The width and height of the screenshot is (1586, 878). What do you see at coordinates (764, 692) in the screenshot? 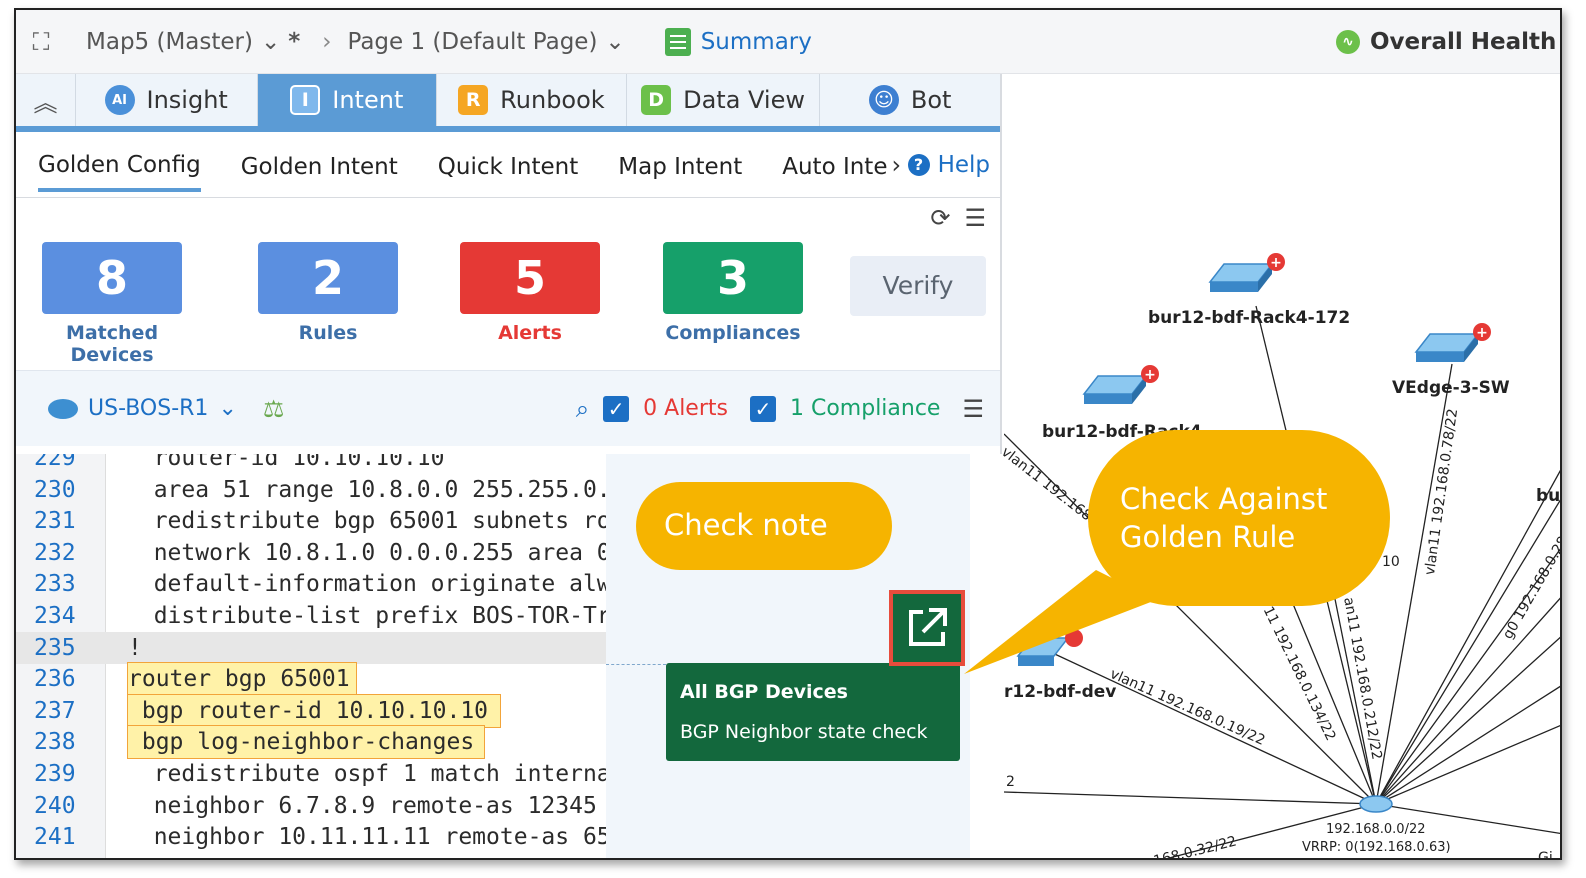
I see `bgp-card-title: All BGP Devices` at bounding box center [764, 692].